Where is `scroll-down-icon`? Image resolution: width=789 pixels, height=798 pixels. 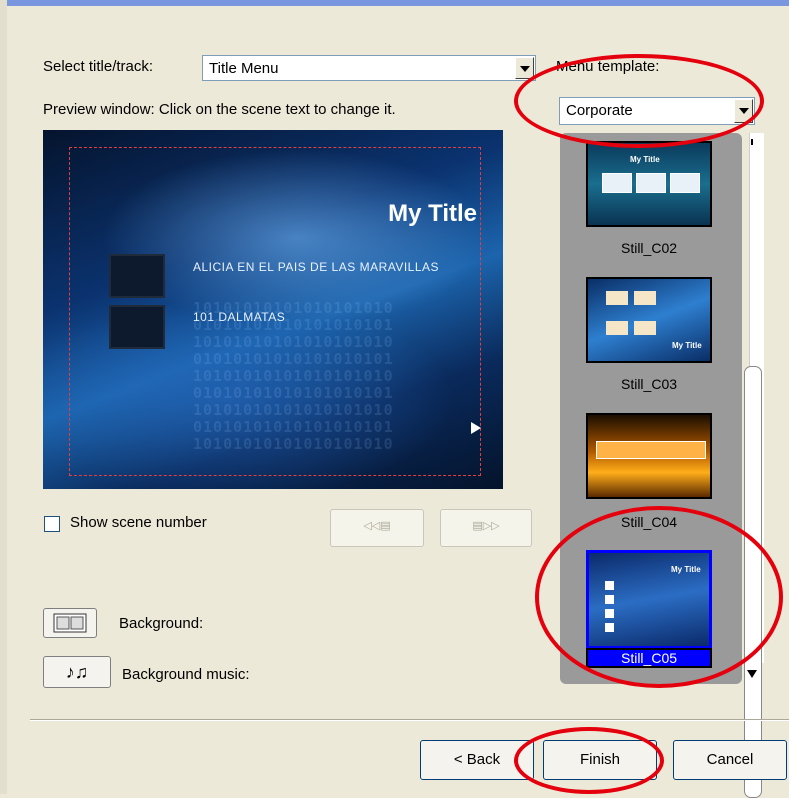
scroll-down-icon is located at coordinates (752, 674).